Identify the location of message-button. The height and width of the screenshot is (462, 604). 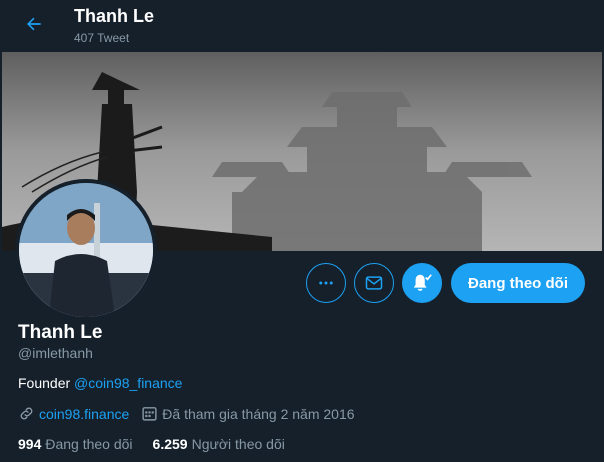
(374, 283).